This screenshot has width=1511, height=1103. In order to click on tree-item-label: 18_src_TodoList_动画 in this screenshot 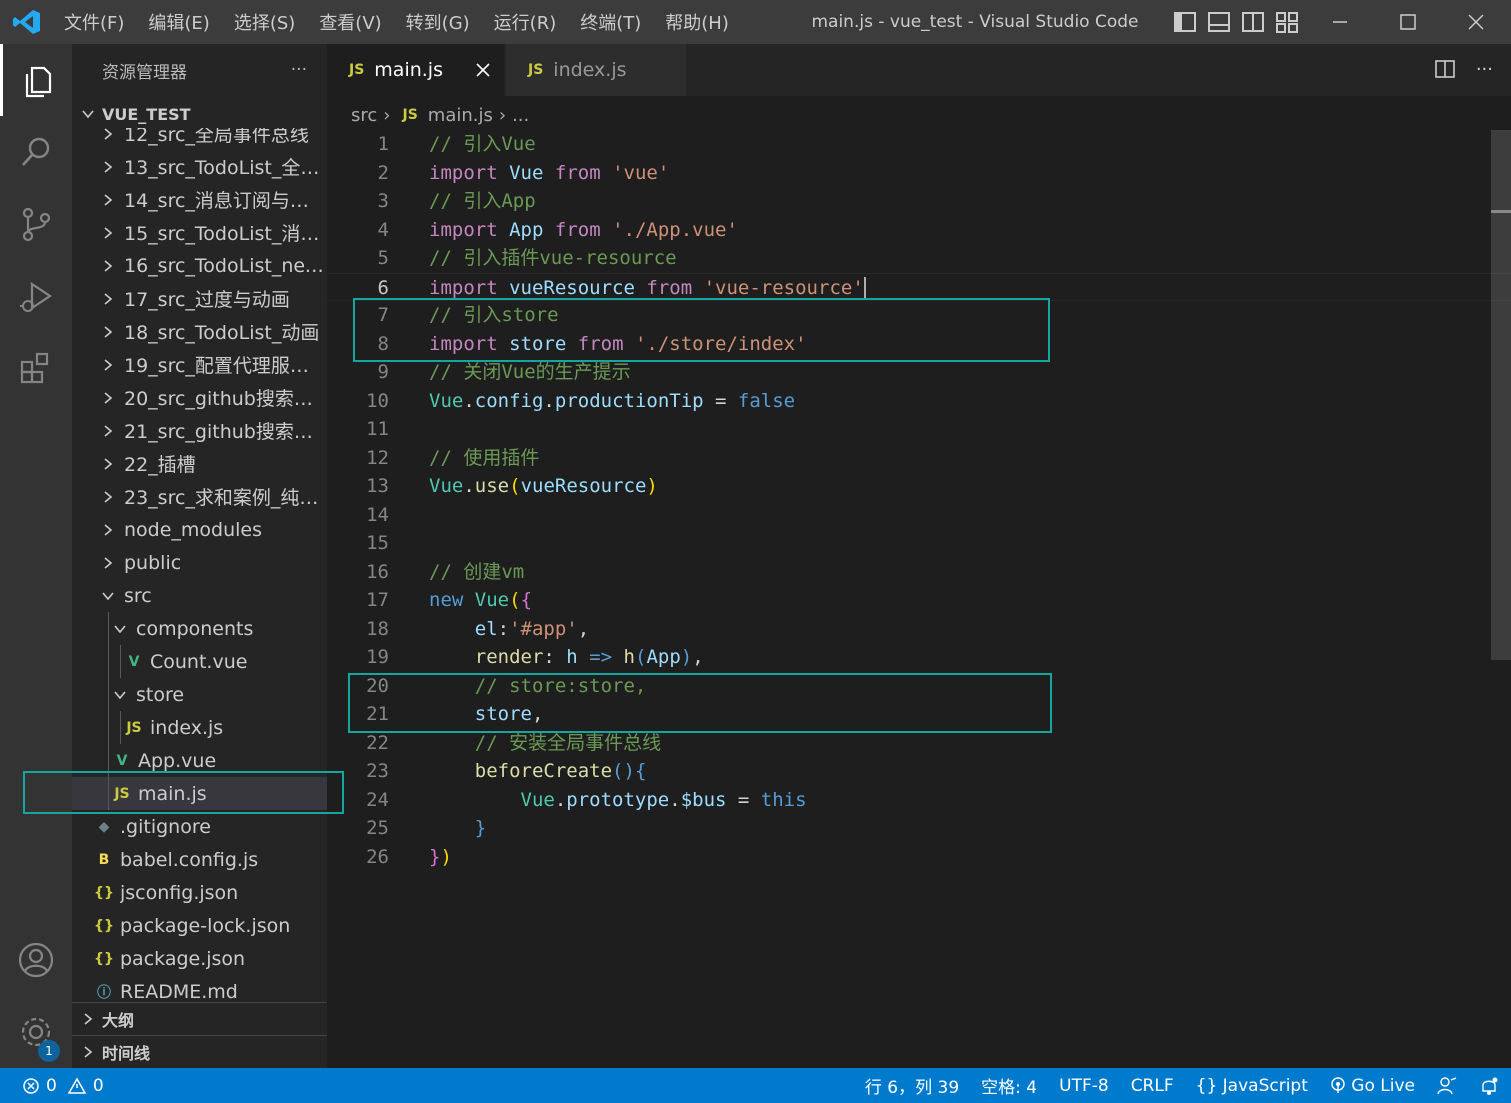, I will do `click(222, 333)`.